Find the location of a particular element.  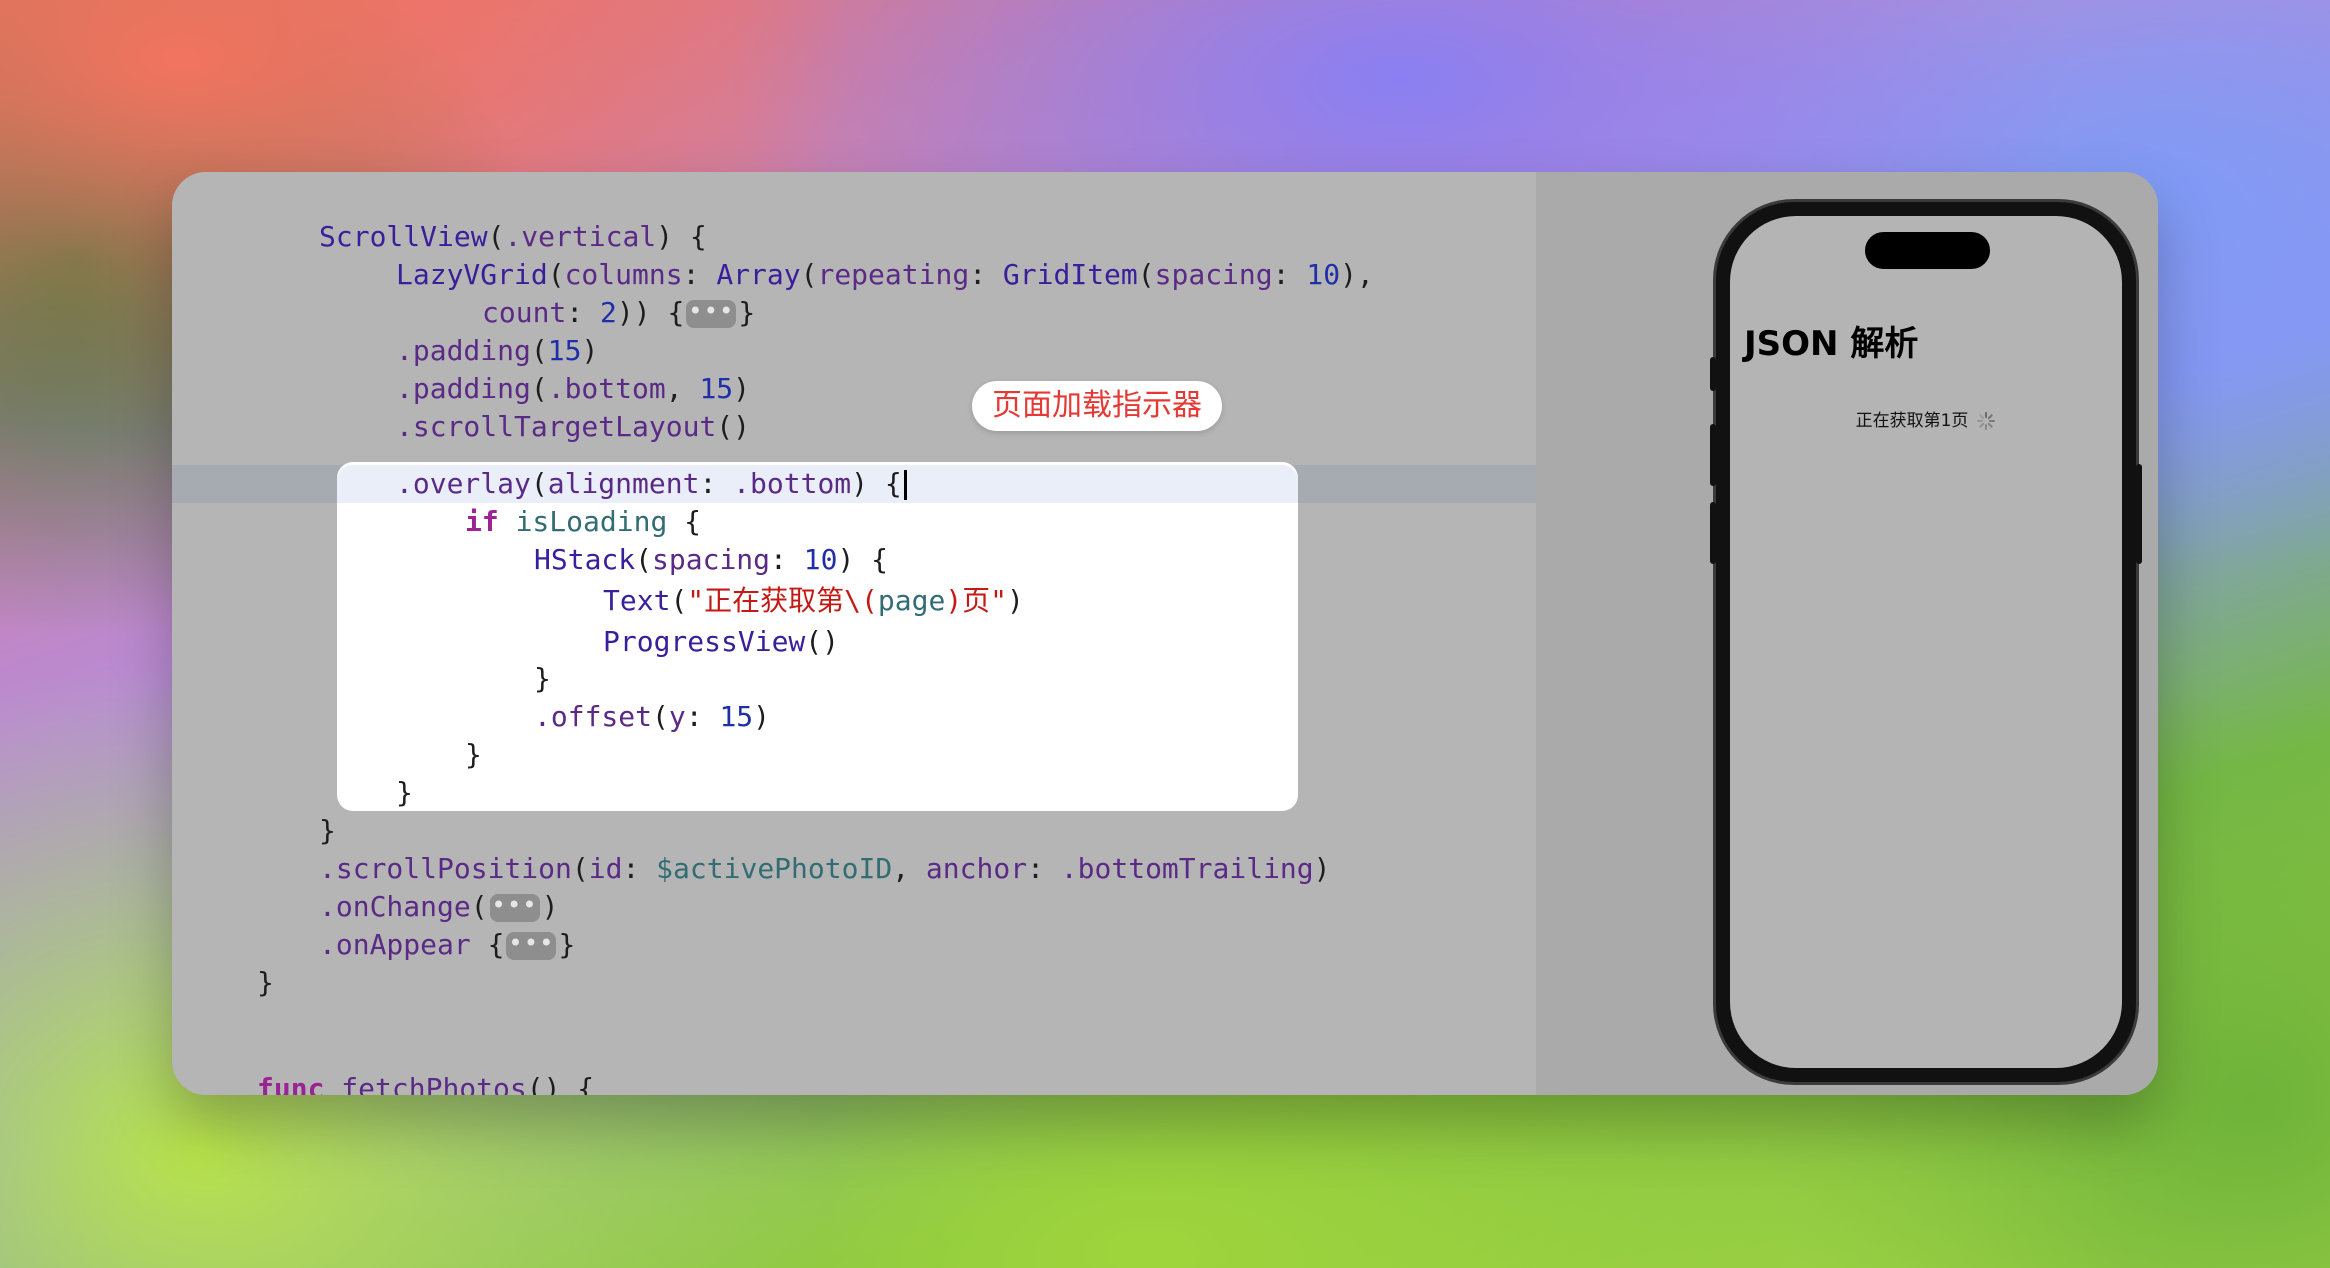

code-token: $activePhotoID is located at coordinates (774, 868).